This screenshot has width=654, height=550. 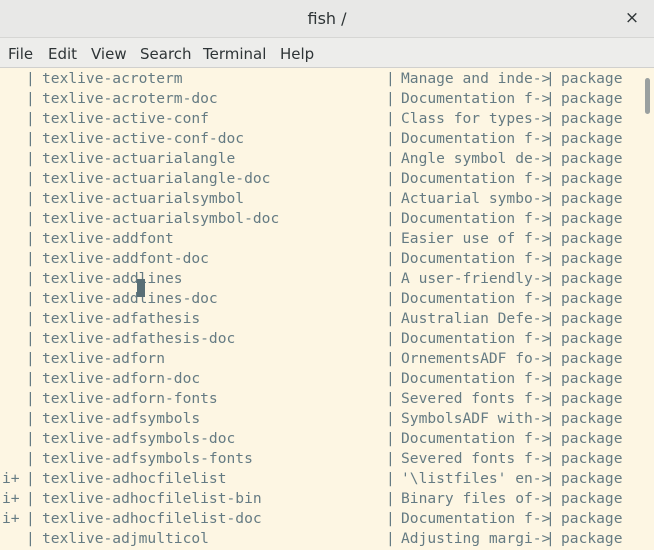 I want to click on package-name: texlive-active-conf-doc, so click(x=143, y=138).